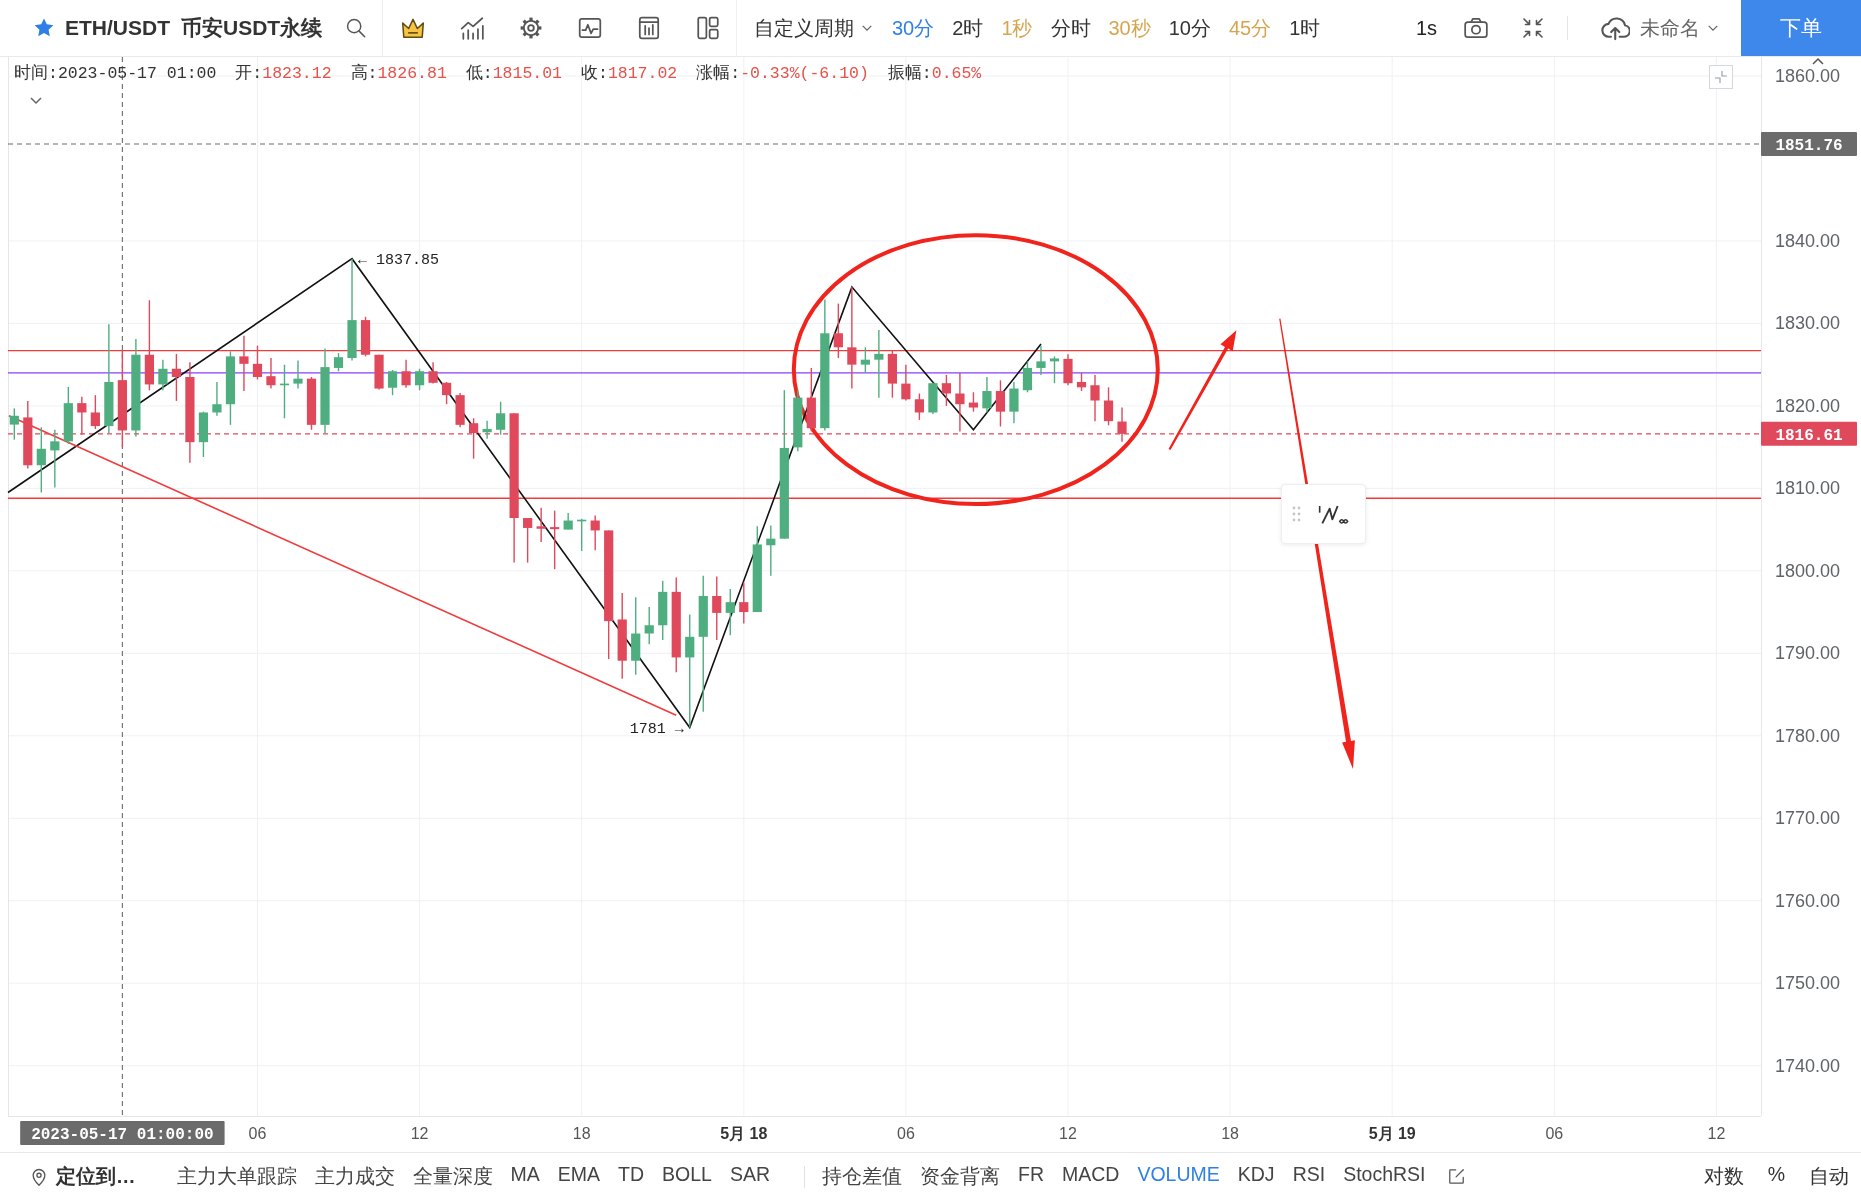 The width and height of the screenshot is (1861, 1200). Describe the element at coordinates (960, 1176) in the screenshot. I see `indicator-tab: 资金背离` at that location.